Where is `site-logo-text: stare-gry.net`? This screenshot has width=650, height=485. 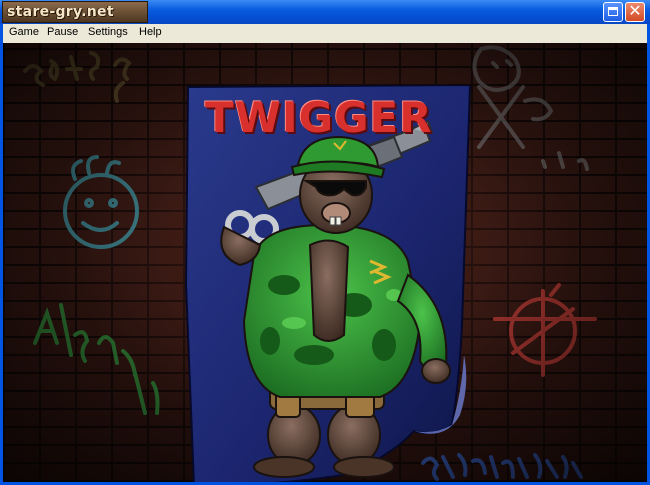 site-logo-text: stare-gry.net is located at coordinates (60, 12).